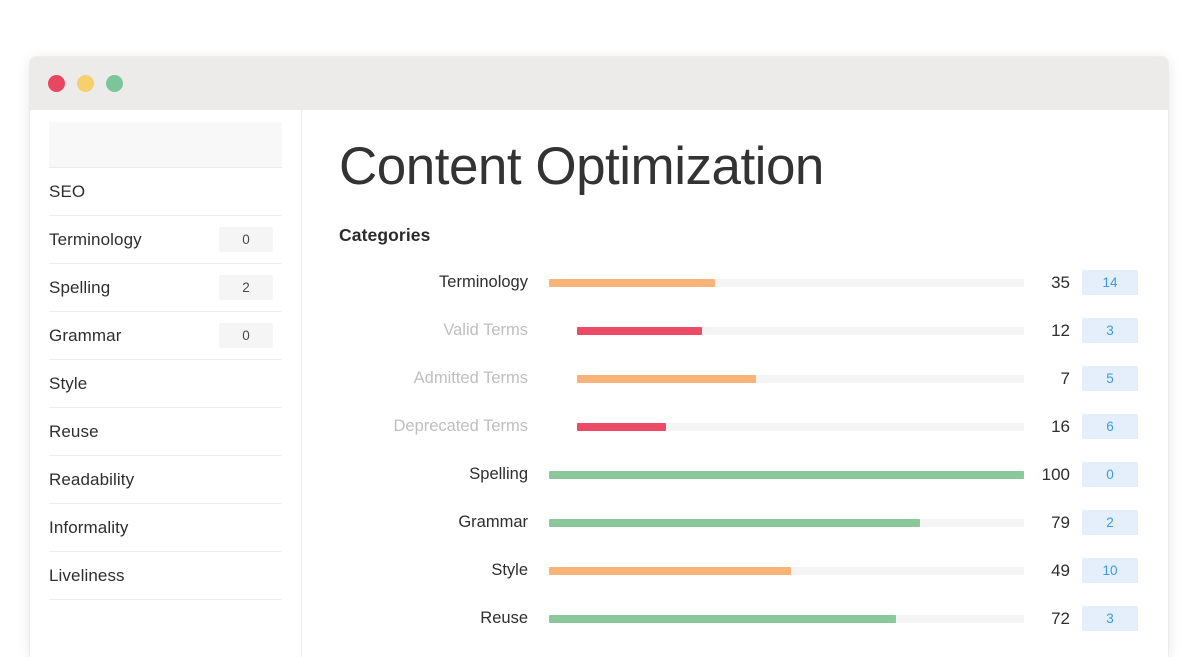 The height and width of the screenshot is (657, 1200). What do you see at coordinates (1060, 426) in the screenshot?
I see `chart-row-value: 16` at bounding box center [1060, 426].